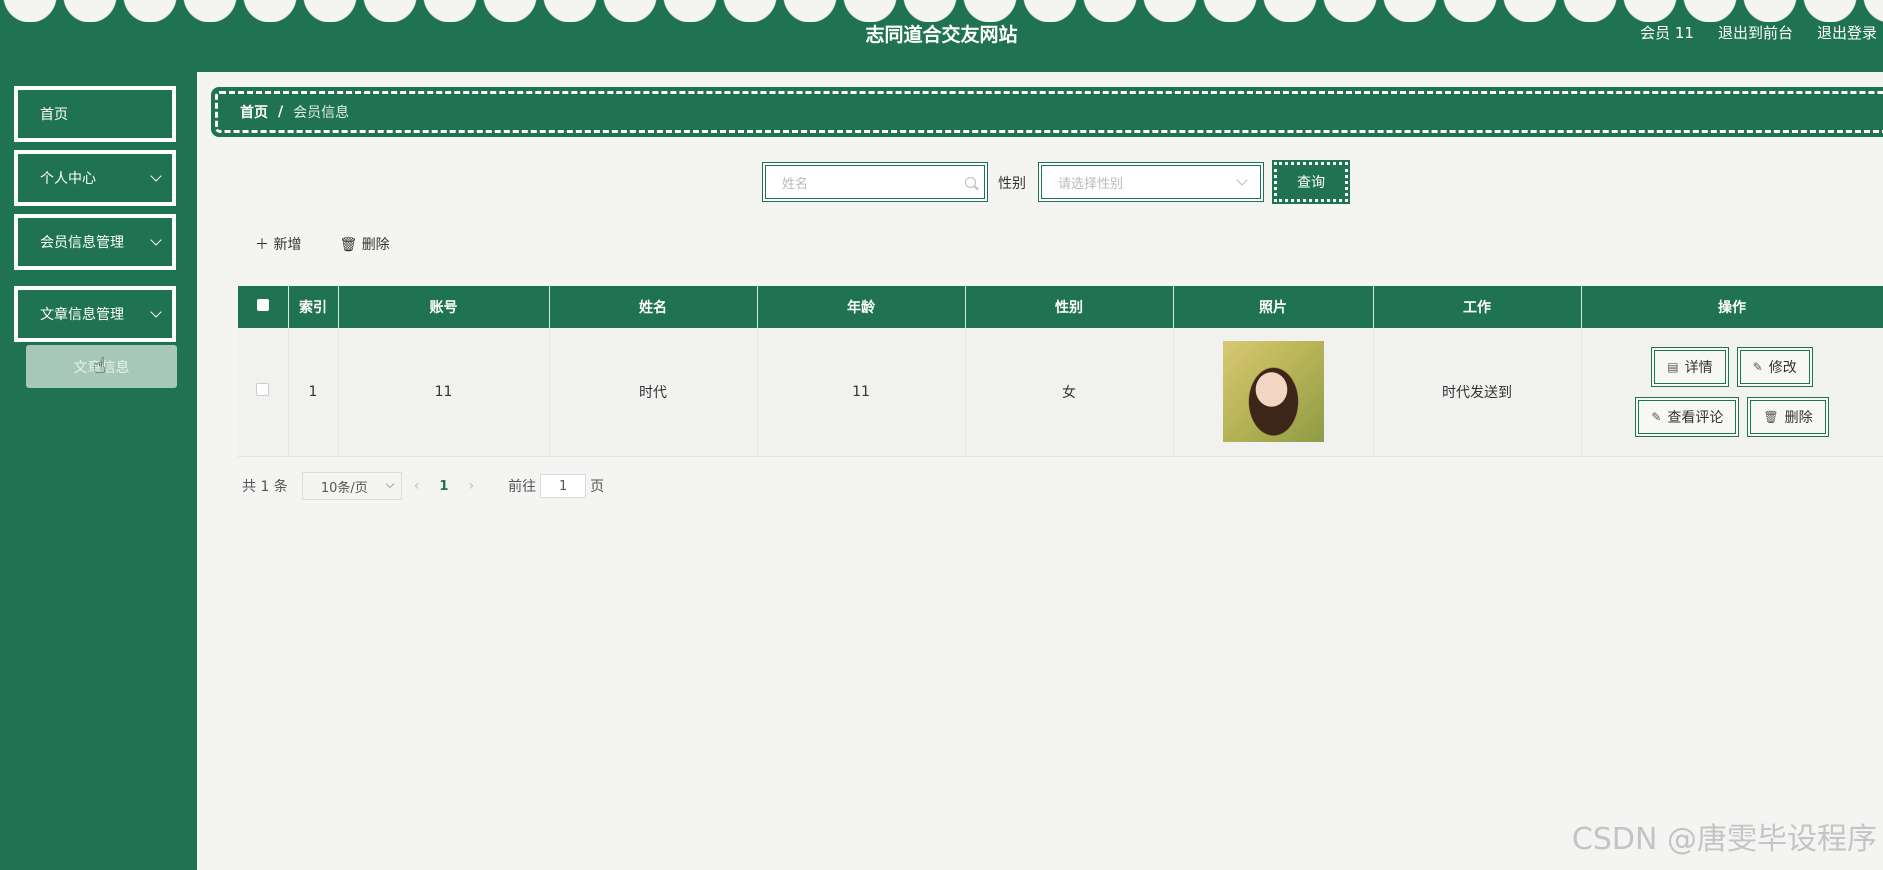 The width and height of the screenshot is (1883, 870). Describe the element at coordinates (1847, 32) in the screenshot. I see `logout-link: 退出登录` at that location.